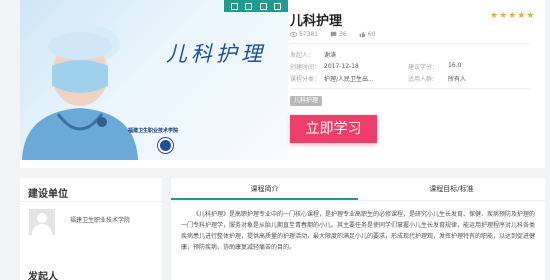 This screenshot has width=550, height=280. What do you see at coordinates (42, 222) in the screenshot?
I see `avatar` at bounding box center [42, 222].